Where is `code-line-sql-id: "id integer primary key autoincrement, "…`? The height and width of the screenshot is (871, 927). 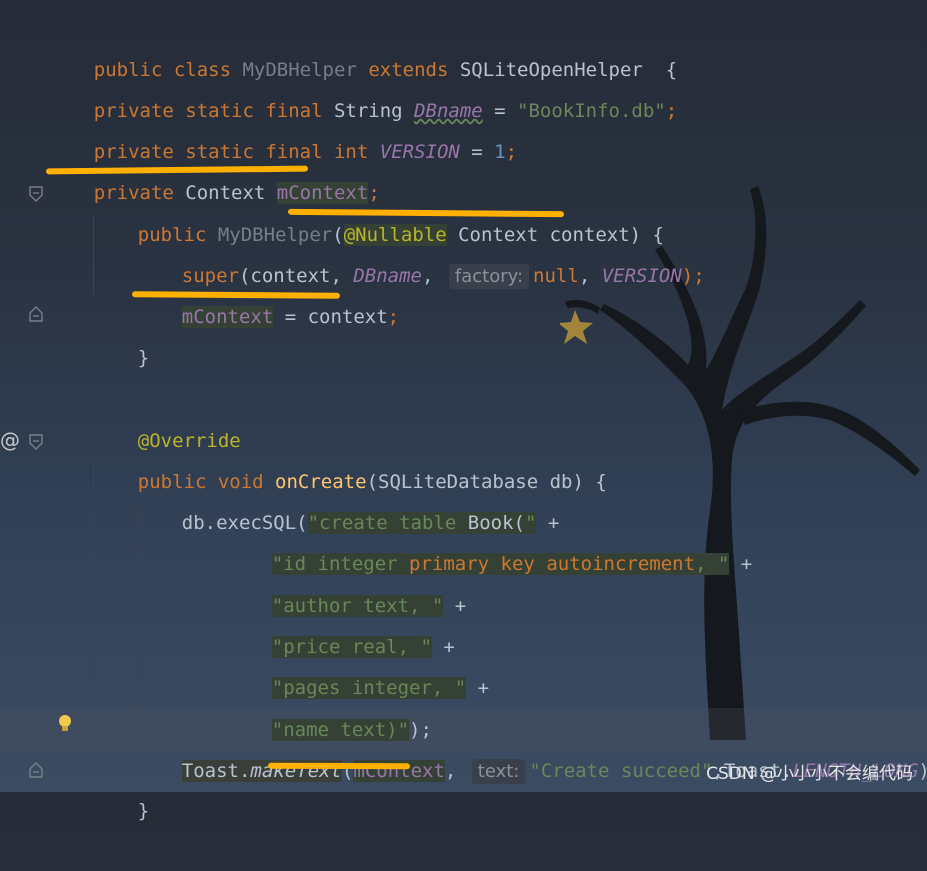 code-line-sql-id: "id integer primary key autoincrement, "… is located at coordinates (489, 539).